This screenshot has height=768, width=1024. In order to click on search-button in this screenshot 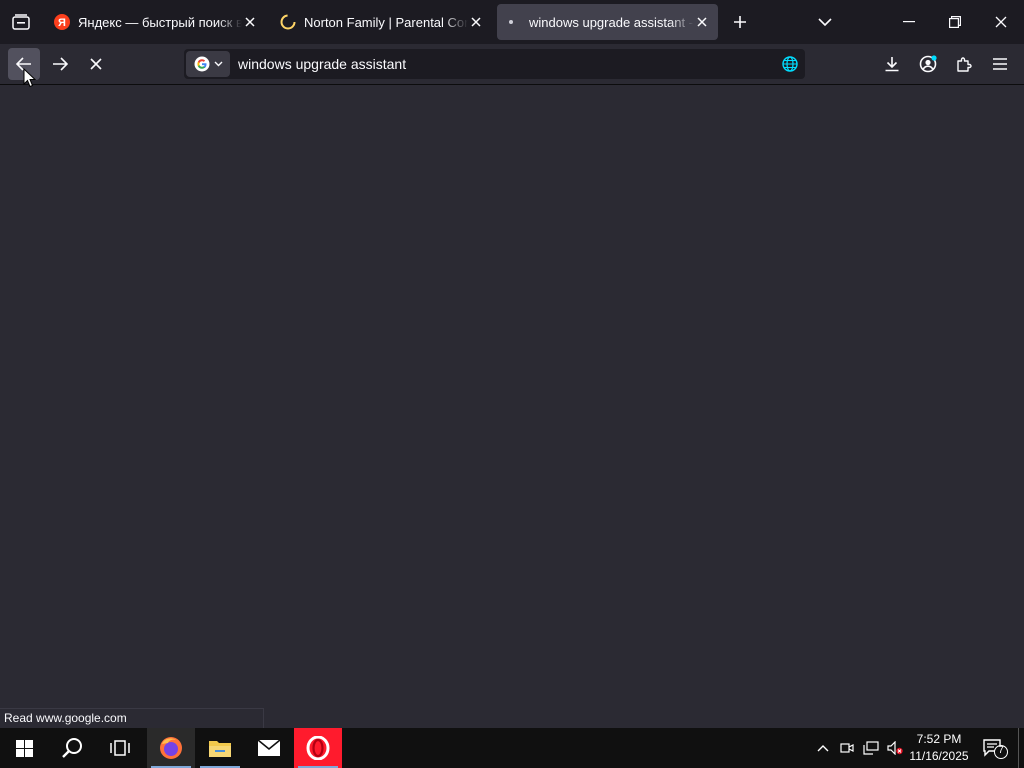, I will do `click(72, 748)`.